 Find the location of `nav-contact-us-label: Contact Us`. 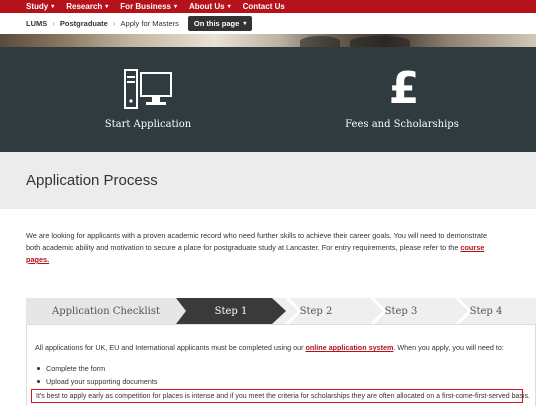

nav-contact-us-label: Contact Us is located at coordinates (263, 6).